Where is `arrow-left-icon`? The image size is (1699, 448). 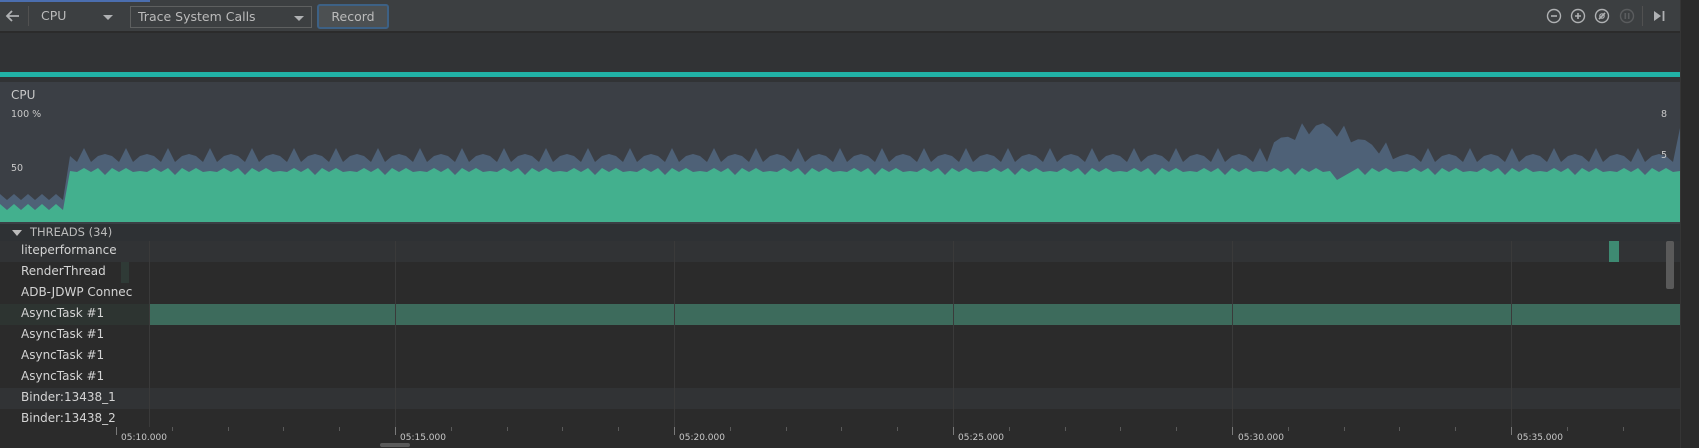 arrow-left-icon is located at coordinates (13, 16).